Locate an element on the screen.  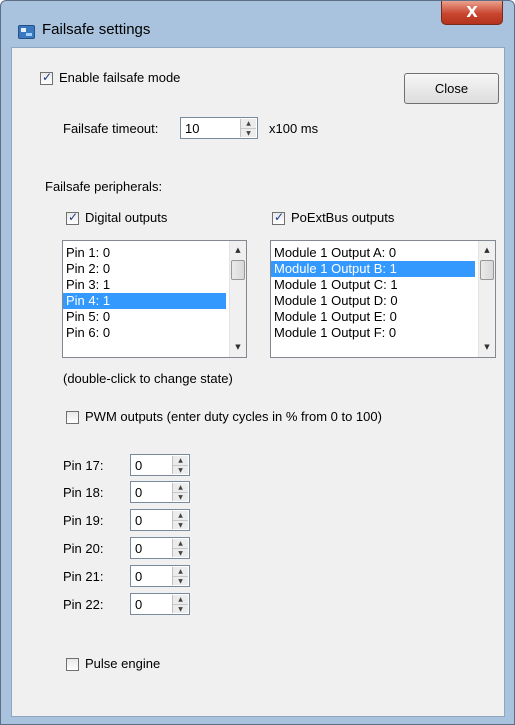
pin-19-spinner: ▲ ▼ is located at coordinates (180, 520).